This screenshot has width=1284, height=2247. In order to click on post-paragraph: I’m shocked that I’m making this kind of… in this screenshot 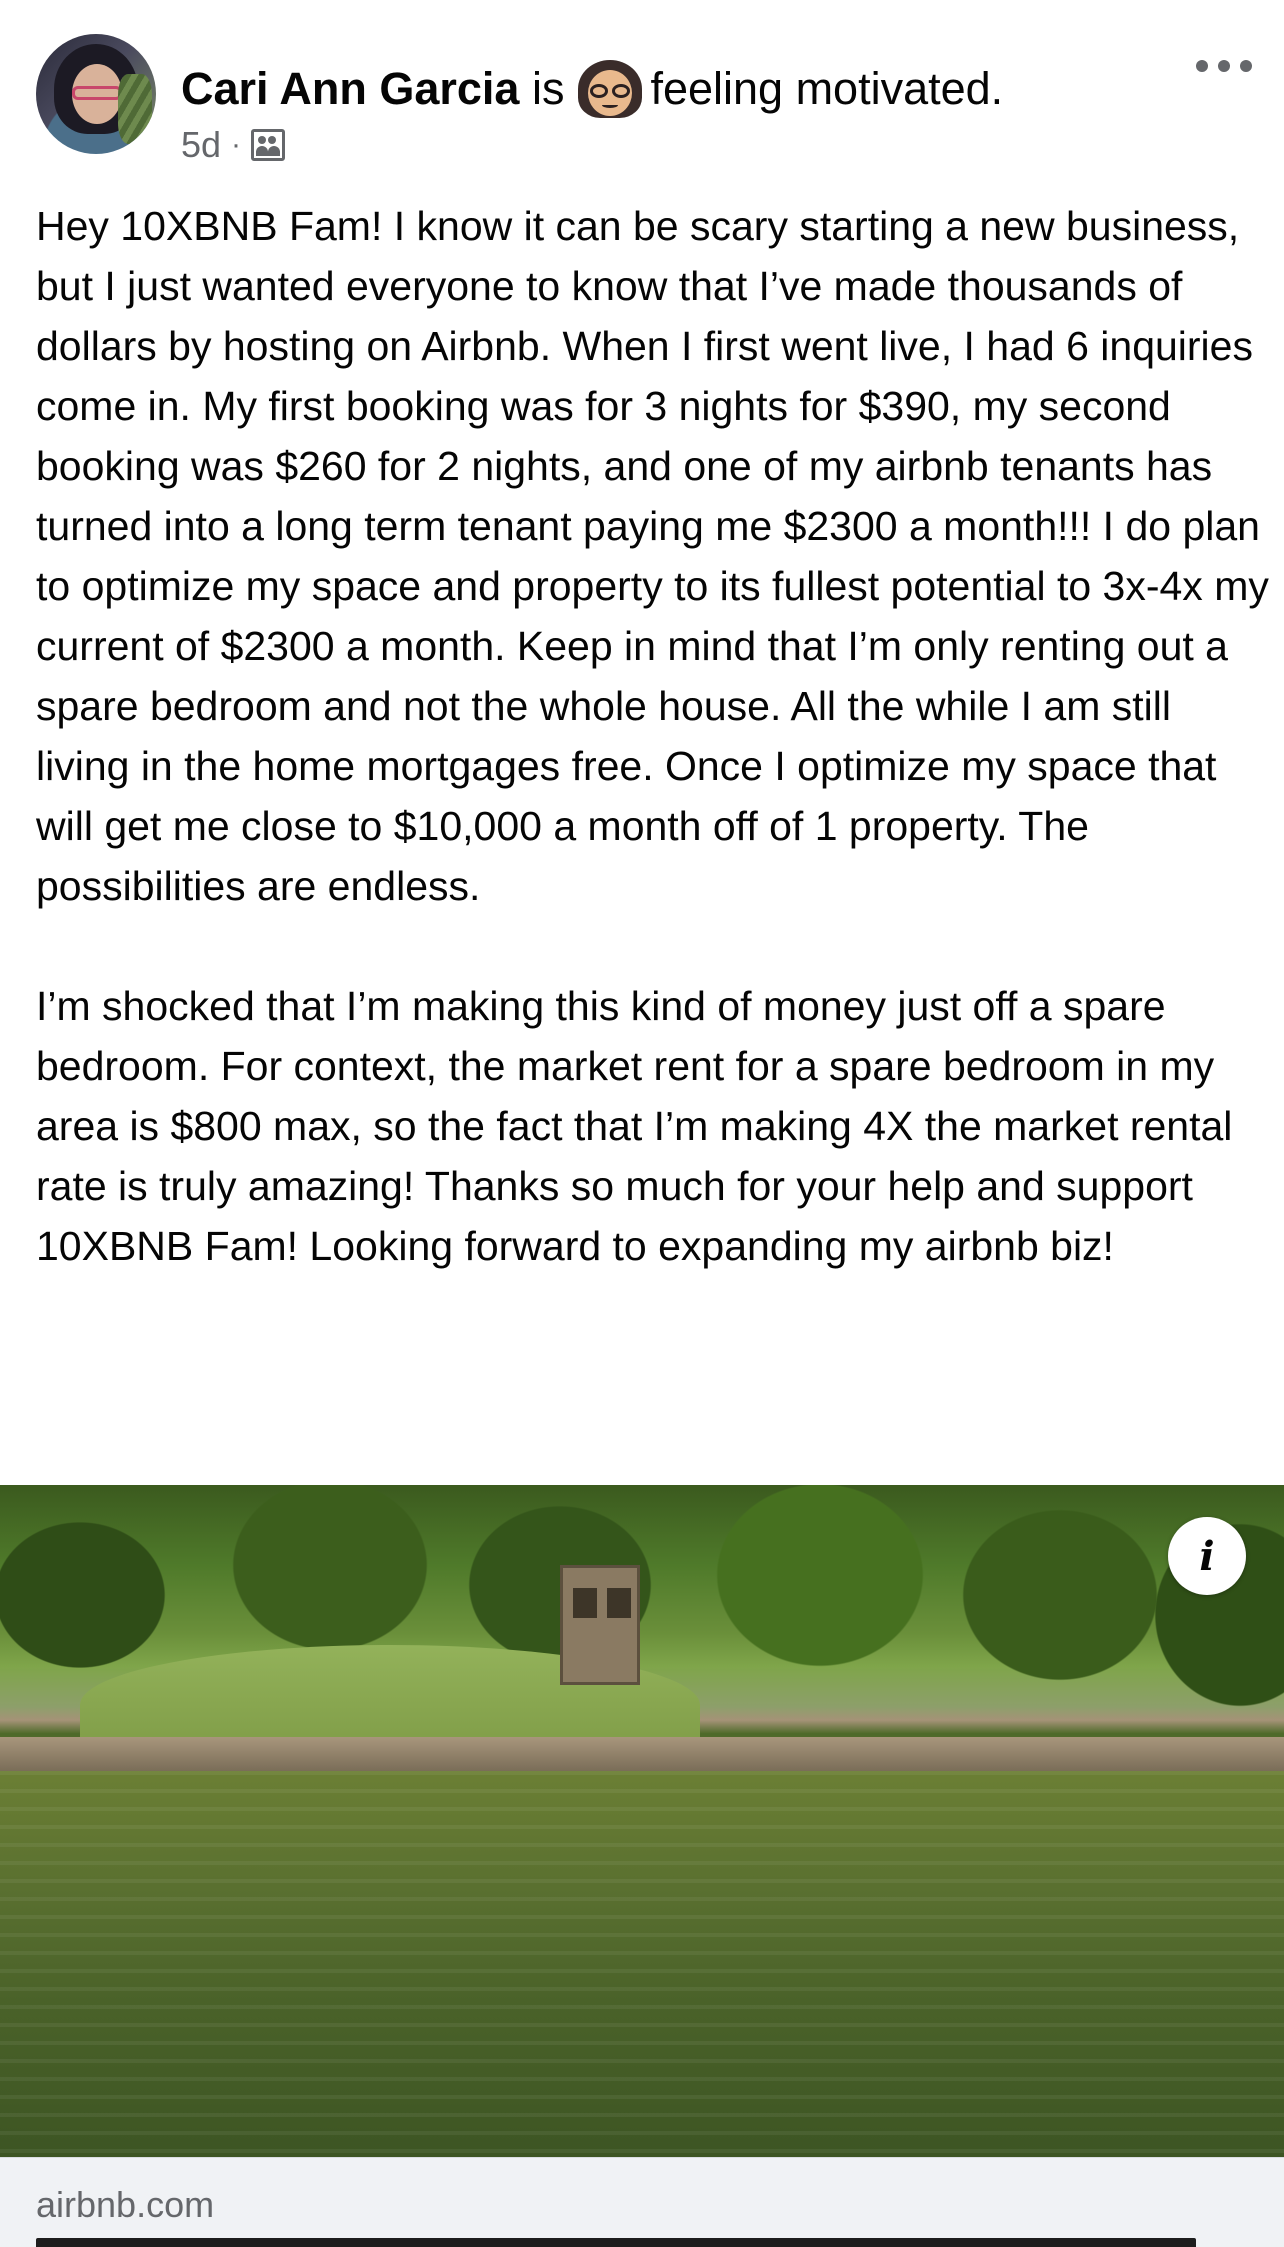, I will do `click(634, 1126)`.